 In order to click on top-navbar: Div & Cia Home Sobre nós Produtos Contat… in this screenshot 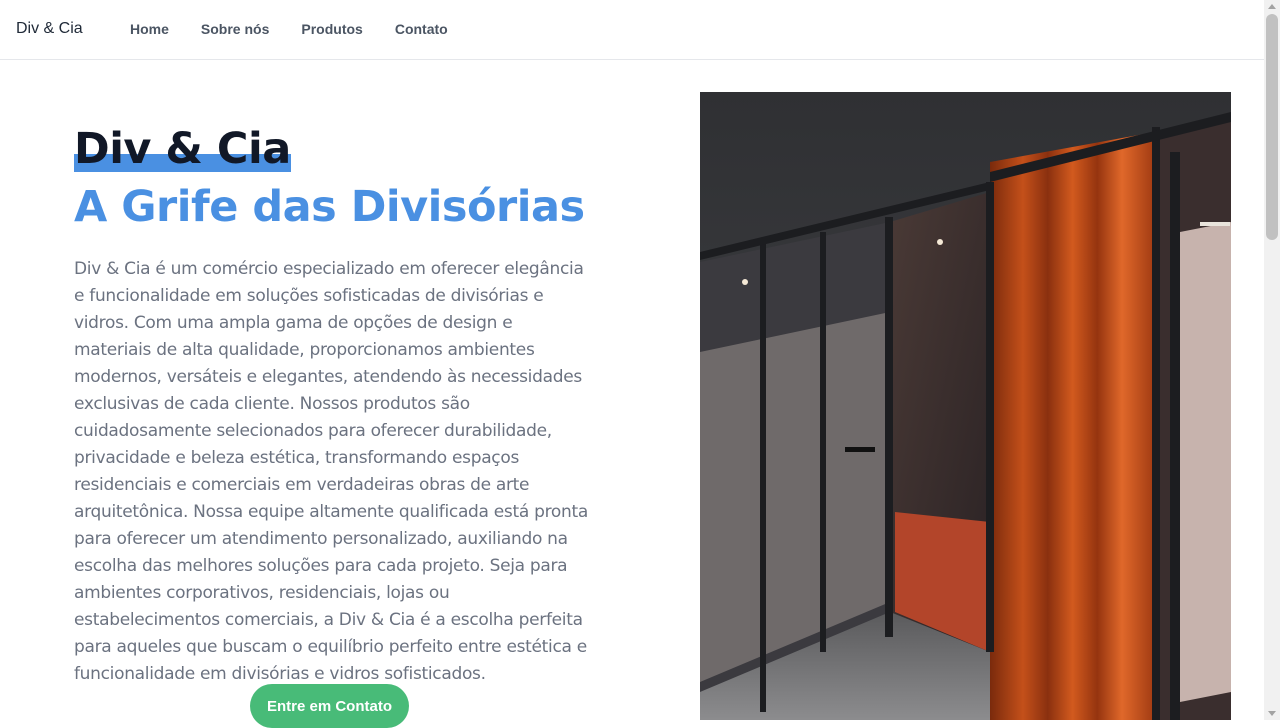, I will do `click(632, 30)`.